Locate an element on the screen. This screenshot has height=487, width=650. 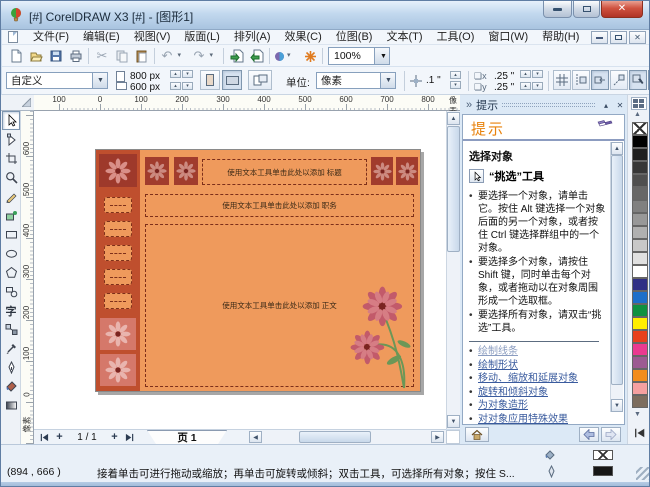
pick-tool is located at coordinates (11, 120).